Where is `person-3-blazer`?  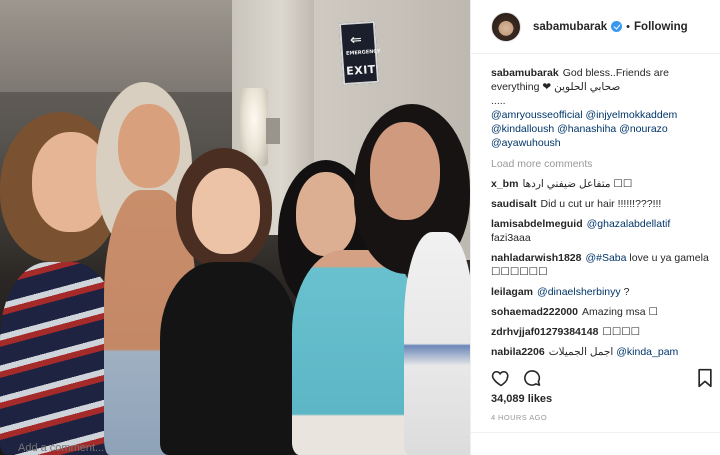 person-3-blazer is located at coordinates (229, 358).